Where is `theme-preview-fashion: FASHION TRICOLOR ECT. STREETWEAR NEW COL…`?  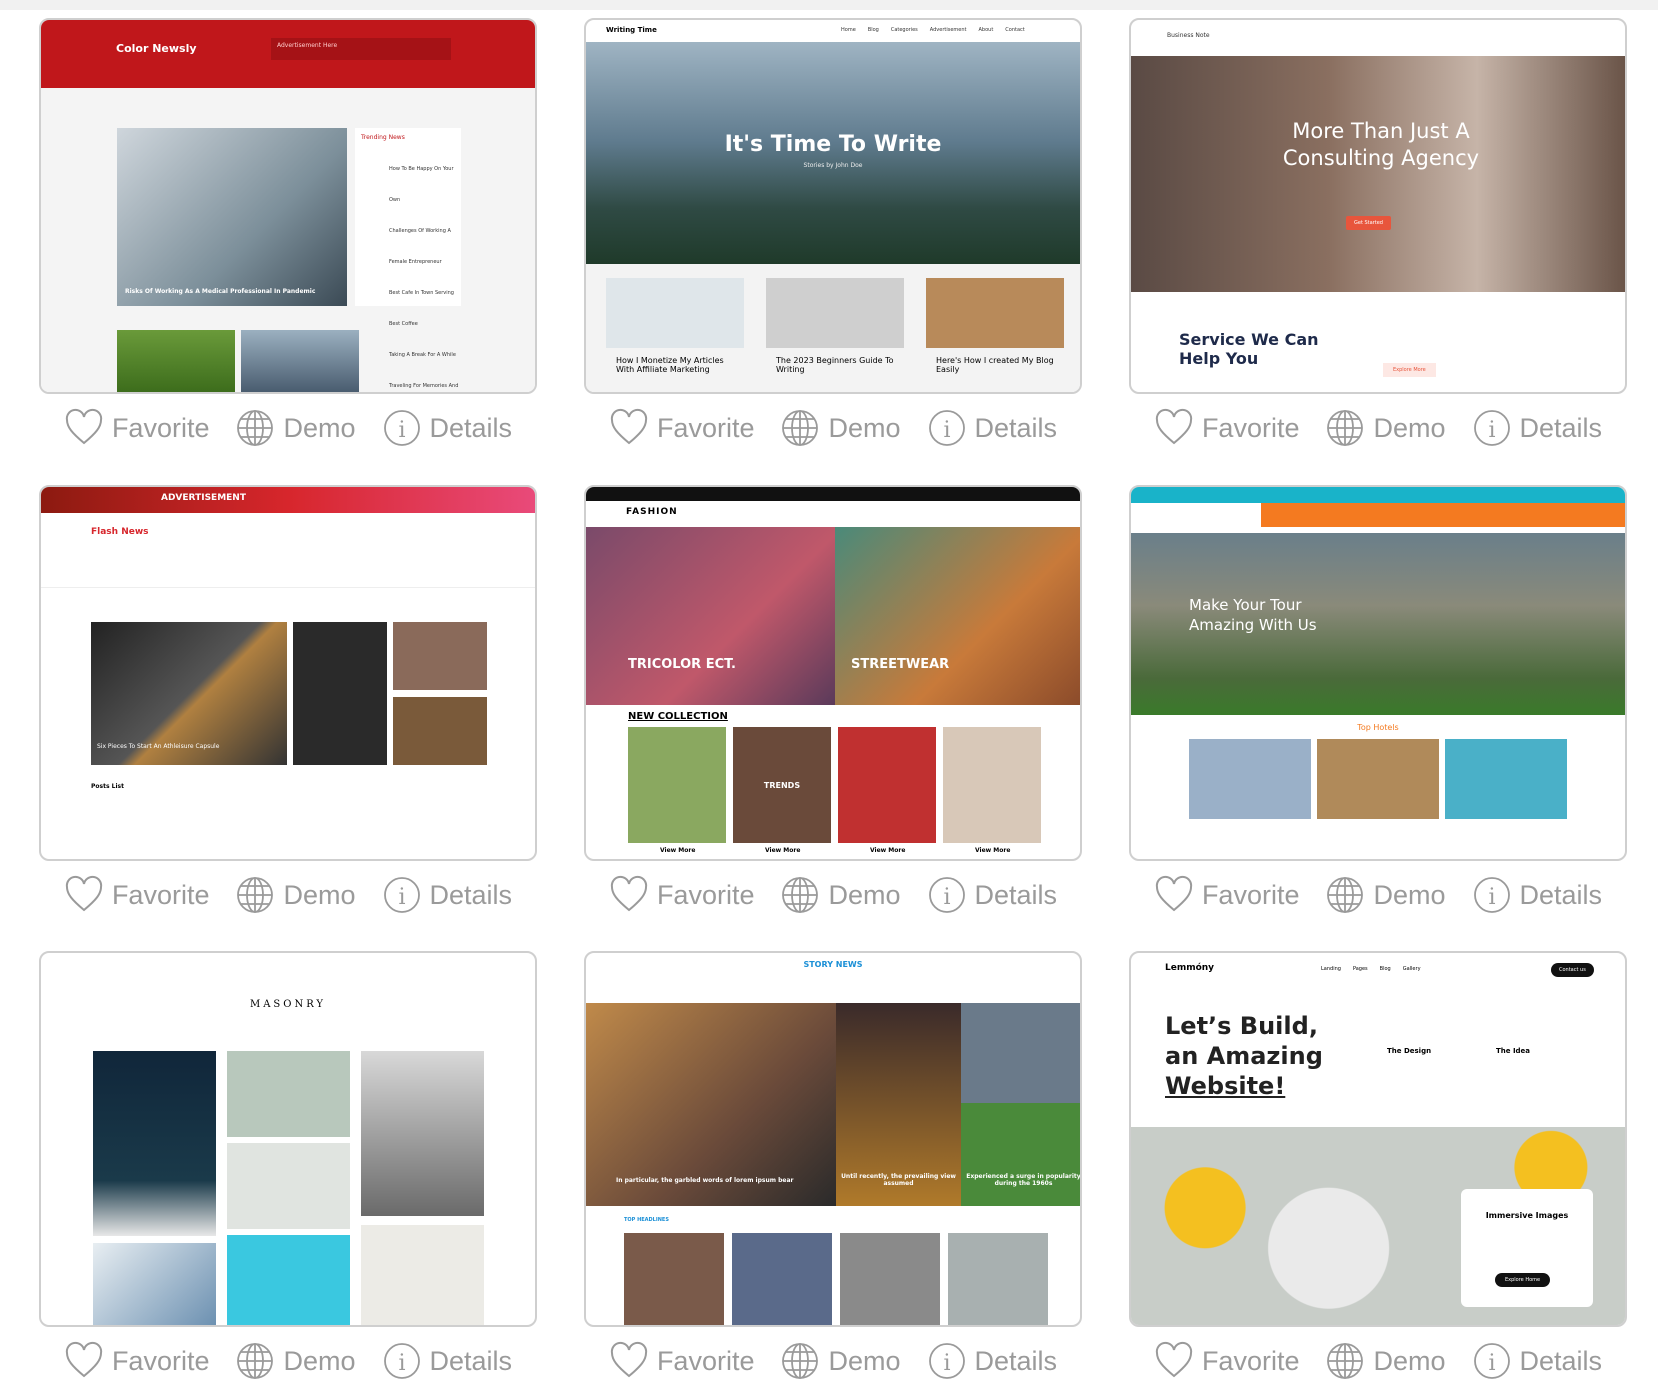 theme-preview-fashion: FASHION TRICOLOR ECT. STREETWEAR NEW COL… is located at coordinates (833, 673).